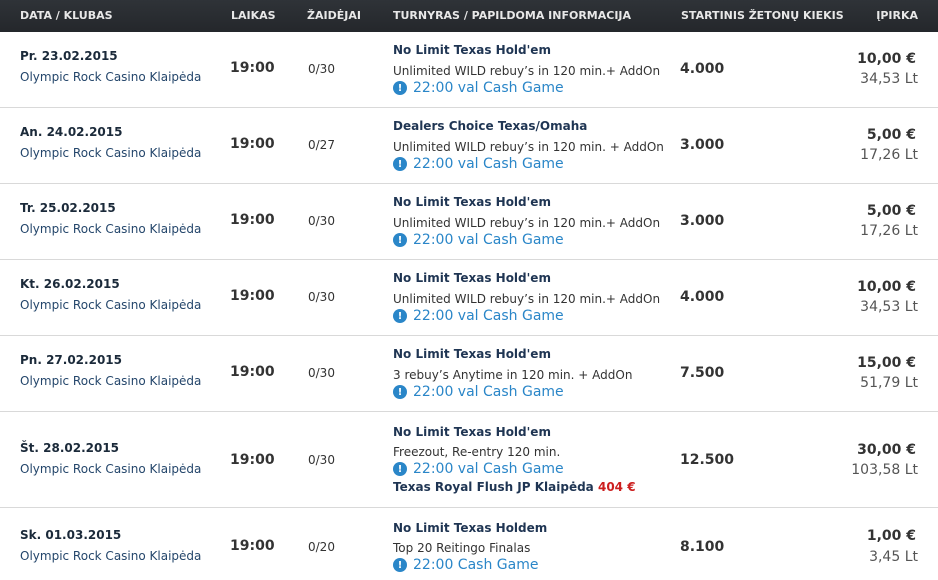  What do you see at coordinates (884, 470) in the screenshot?
I see `row-buyin-lt: 103,58 Lt` at bounding box center [884, 470].